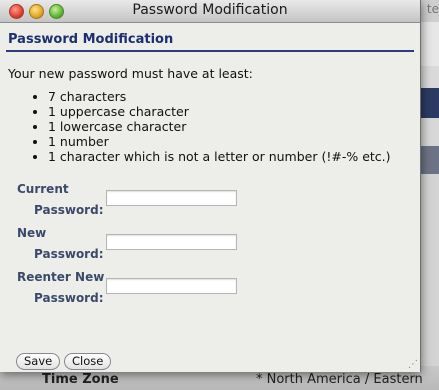 This screenshot has height=390, width=439. What do you see at coordinates (413, 364) in the screenshot?
I see `resize-grip-icon: ⋰` at bounding box center [413, 364].